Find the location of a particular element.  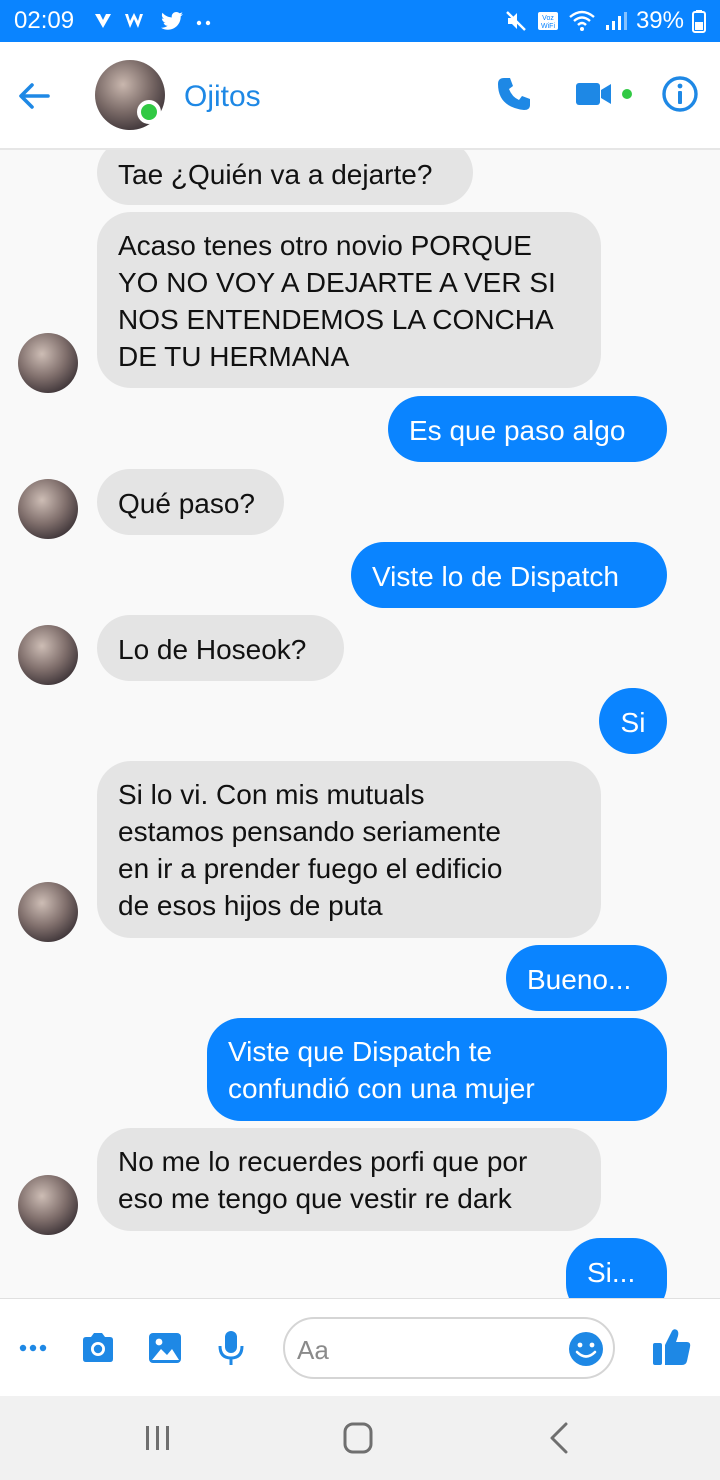

maps-icon is located at coordinates (103, 21).